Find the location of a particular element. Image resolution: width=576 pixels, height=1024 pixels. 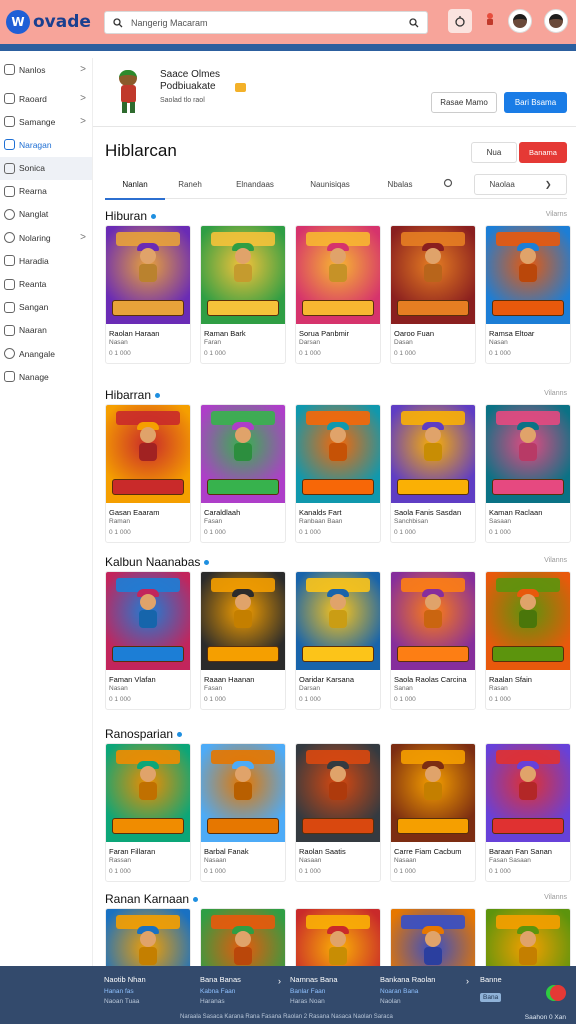

game-card: Carre Fiam Cacbum Nasaan 0 1 000 is located at coordinates (433, 812).